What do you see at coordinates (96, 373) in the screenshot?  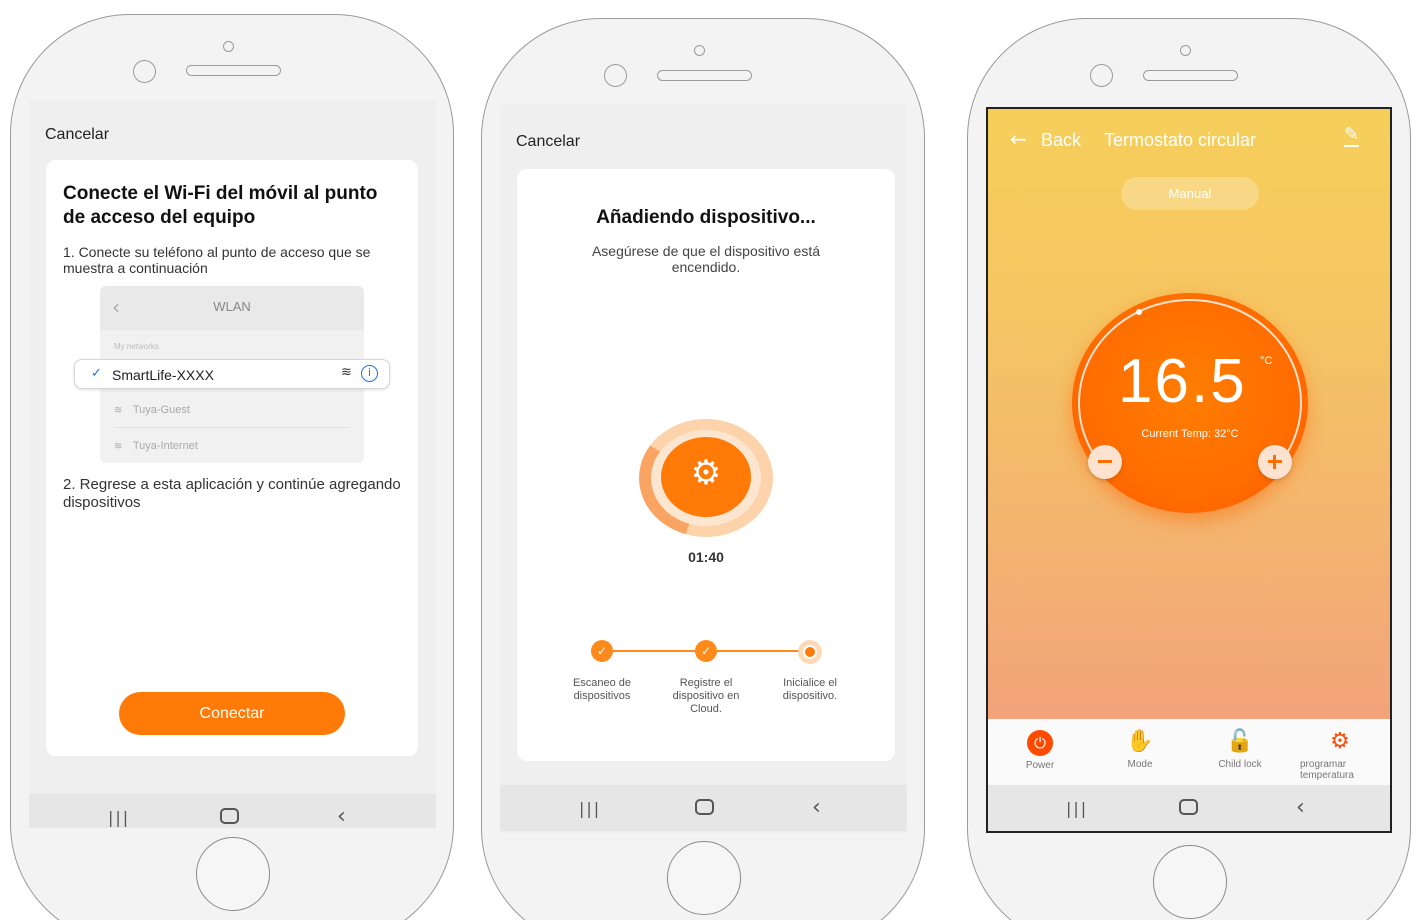 I see `check-icon: ✓` at bounding box center [96, 373].